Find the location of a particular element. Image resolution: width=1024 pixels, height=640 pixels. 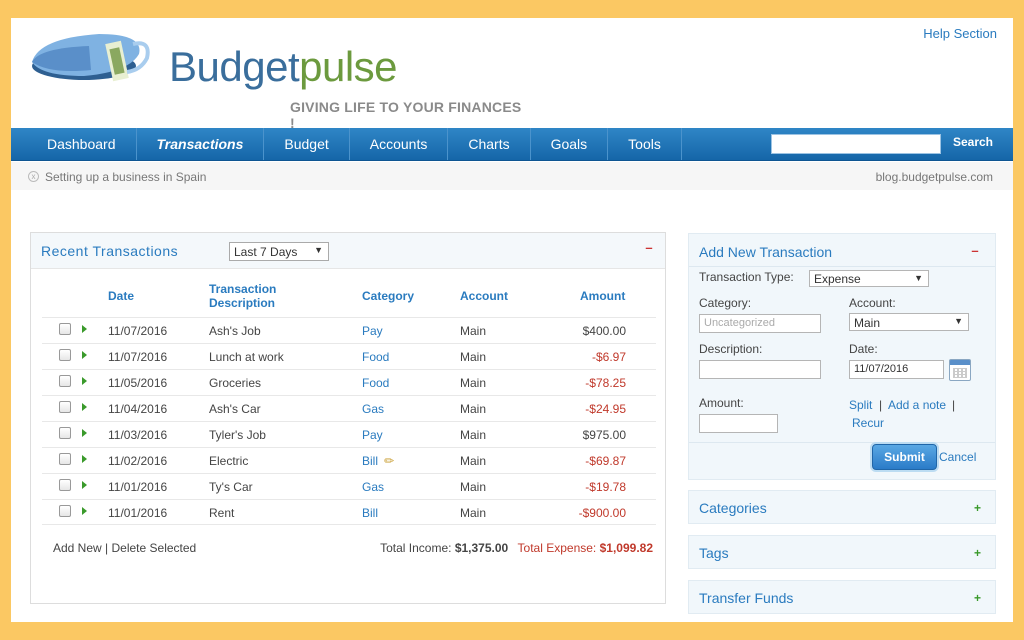

table-row: 11/04/2016 Ash's Car Gas Main -$24.95 is located at coordinates (349, 408).